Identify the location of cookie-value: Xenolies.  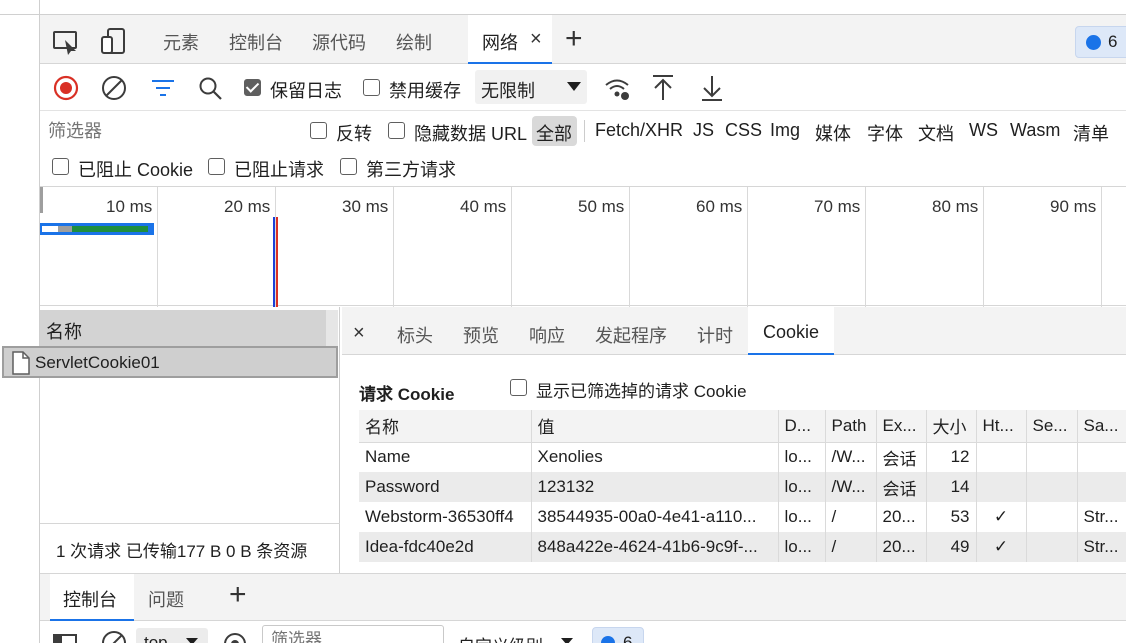
(655, 457).